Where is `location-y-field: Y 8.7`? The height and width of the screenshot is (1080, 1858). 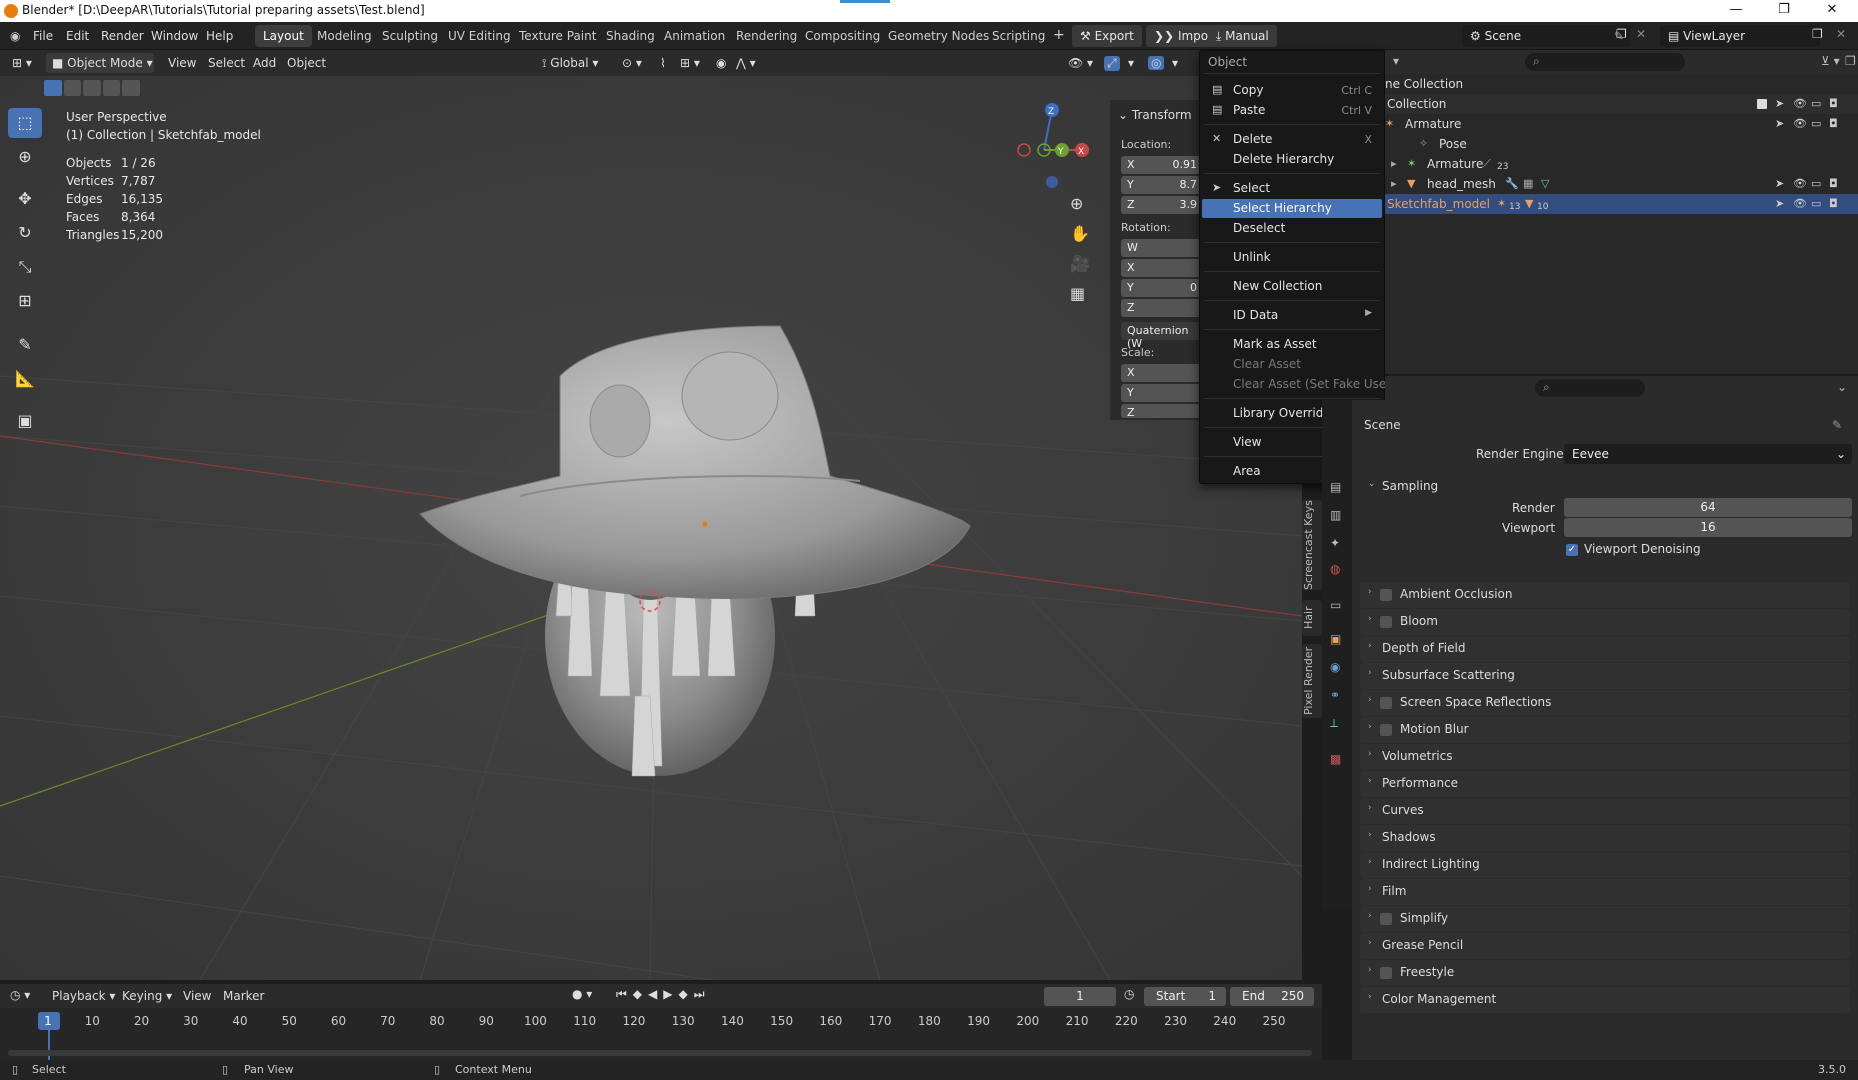
location-y-field: Y 8.7 is located at coordinates (1161, 185).